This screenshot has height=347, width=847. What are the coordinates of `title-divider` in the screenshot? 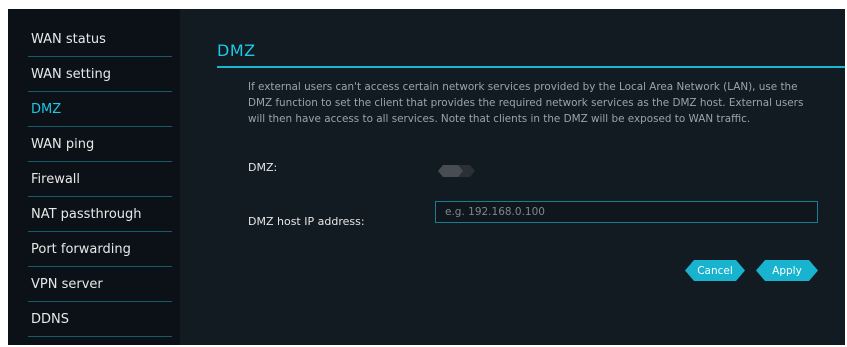 It's located at (531, 67).